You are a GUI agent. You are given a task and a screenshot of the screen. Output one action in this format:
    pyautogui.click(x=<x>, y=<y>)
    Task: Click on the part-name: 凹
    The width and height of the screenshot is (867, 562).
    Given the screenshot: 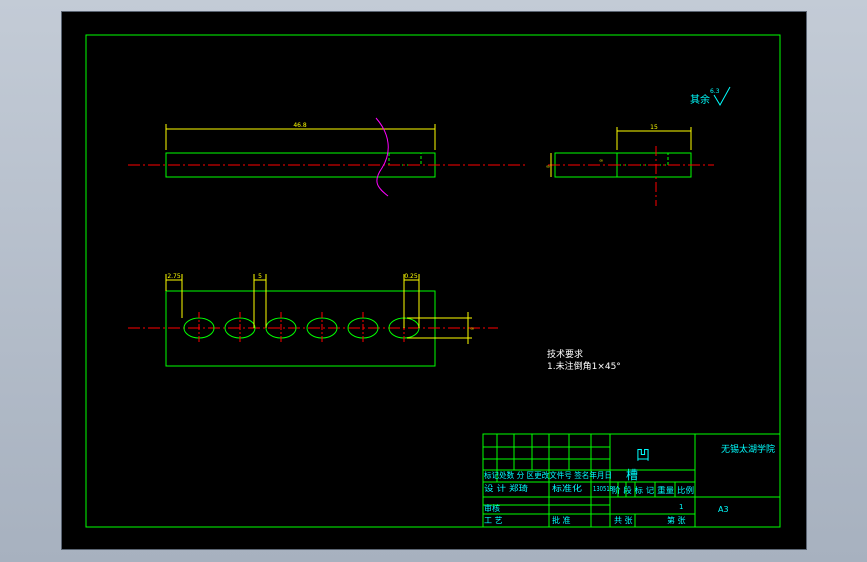 What is the action you would take?
    pyautogui.click(x=643, y=456)
    